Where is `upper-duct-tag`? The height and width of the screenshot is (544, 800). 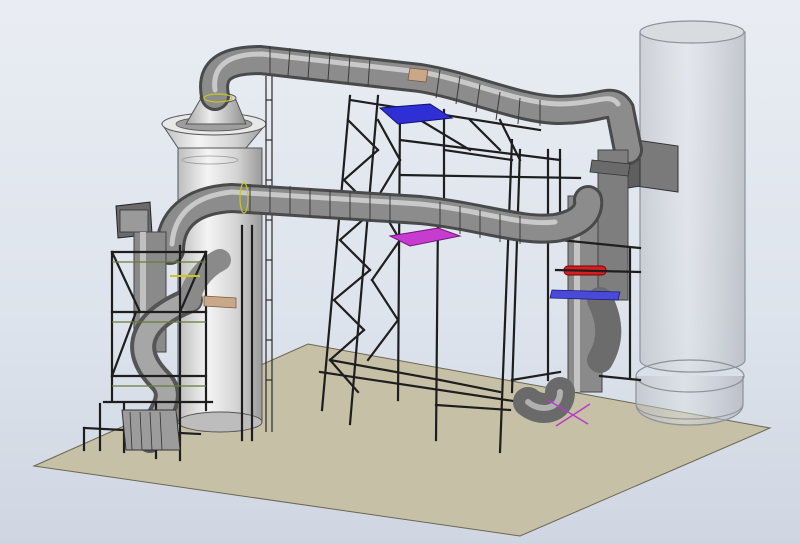 upper-duct-tag is located at coordinates (418, 75).